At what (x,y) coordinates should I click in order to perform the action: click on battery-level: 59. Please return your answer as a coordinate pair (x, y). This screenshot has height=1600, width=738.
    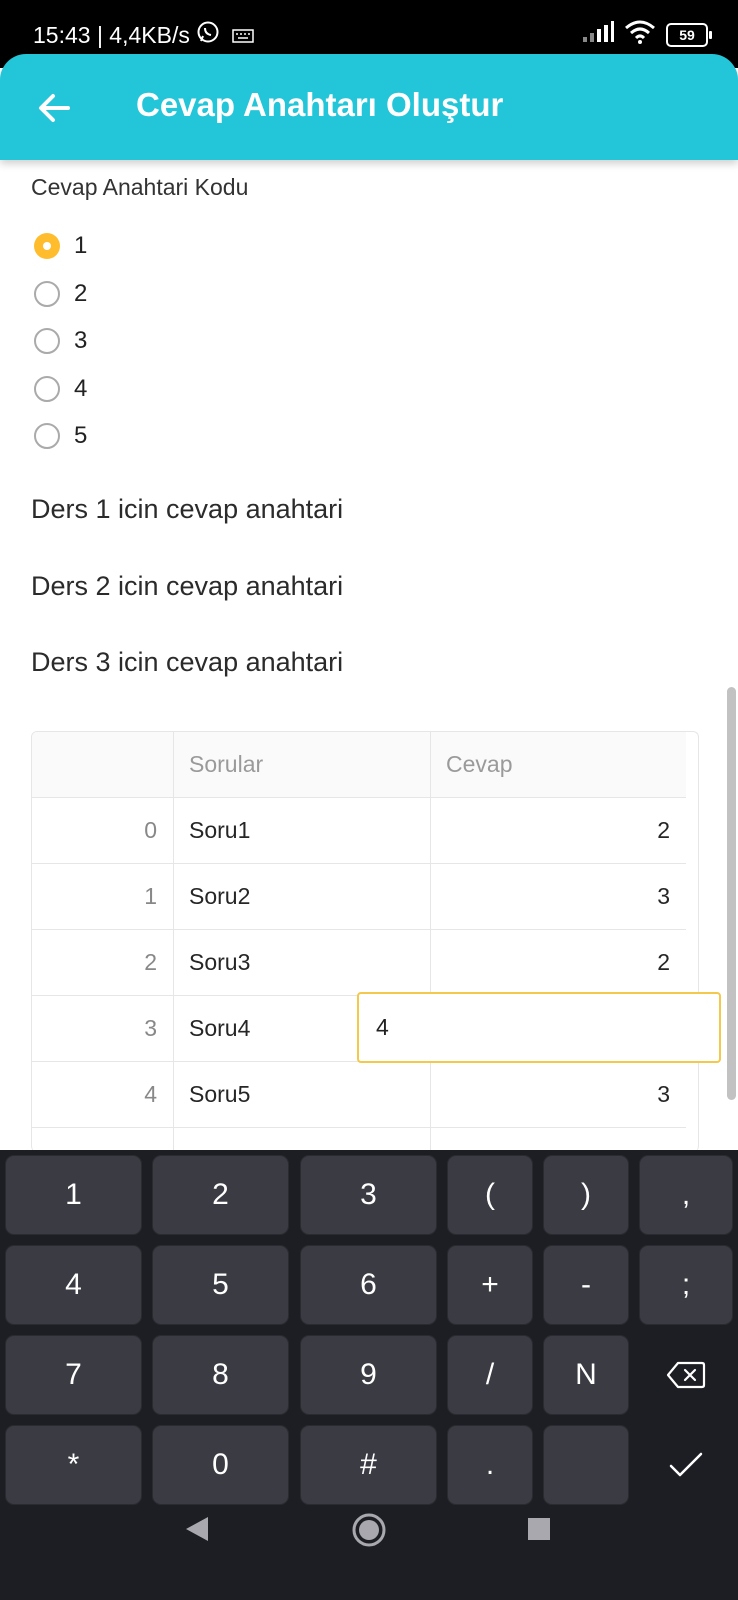
    Looking at the image, I should click on (687, 34).